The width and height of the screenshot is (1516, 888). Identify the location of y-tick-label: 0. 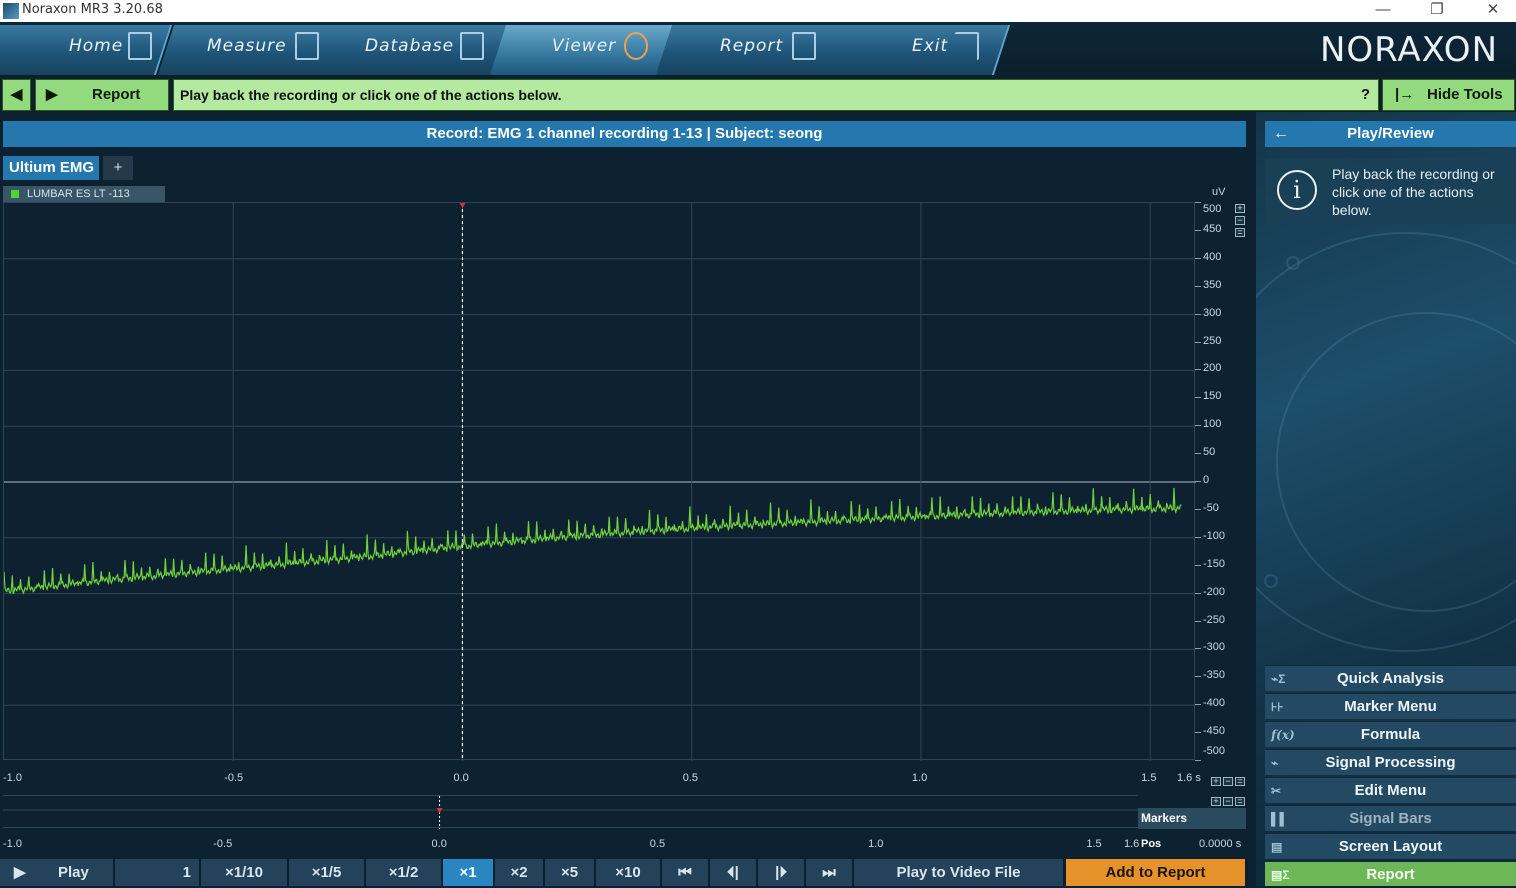
(1206, 480).